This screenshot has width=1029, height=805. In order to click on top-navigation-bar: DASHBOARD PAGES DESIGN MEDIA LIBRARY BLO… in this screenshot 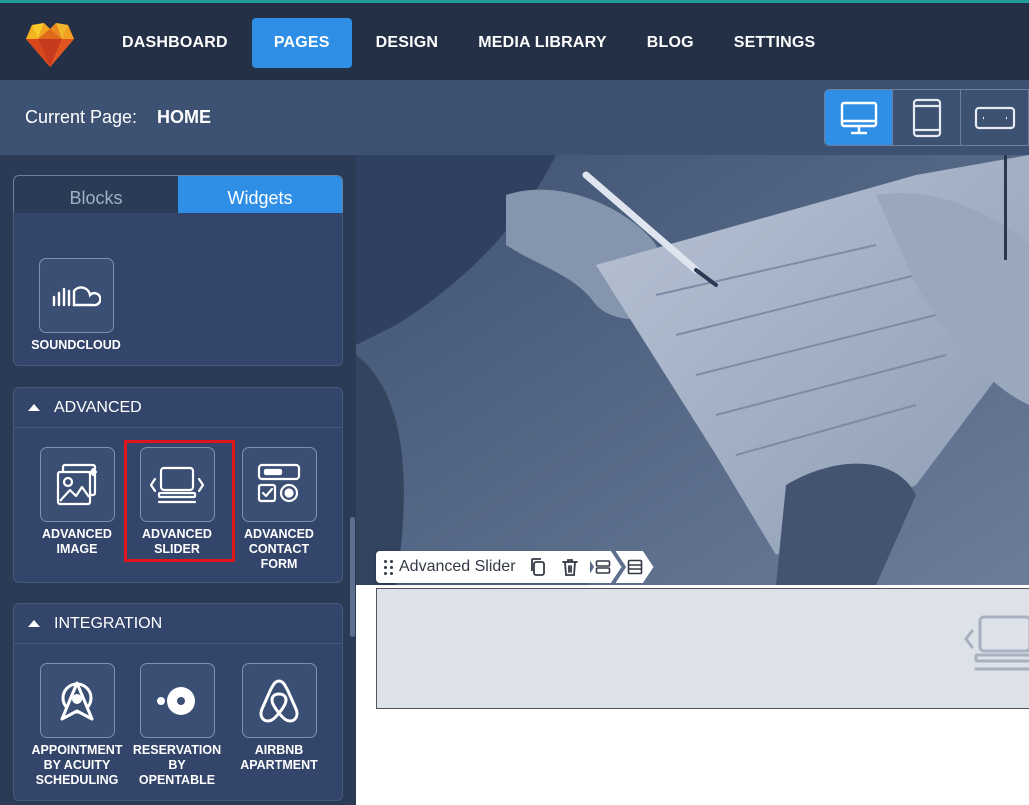, I will do `click(514, 41)`.